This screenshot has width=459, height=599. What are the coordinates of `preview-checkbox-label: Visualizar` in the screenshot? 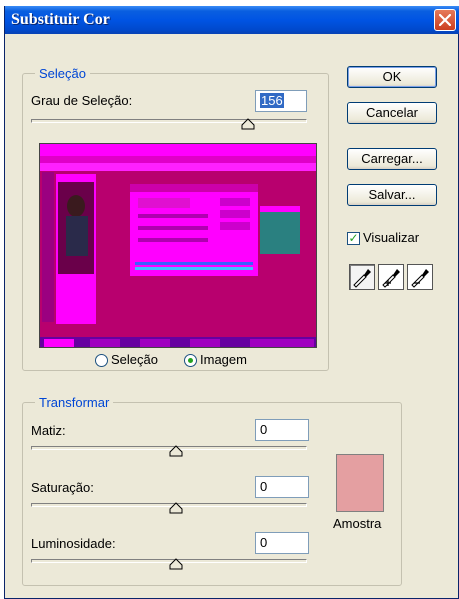 It's located at (391, 237).